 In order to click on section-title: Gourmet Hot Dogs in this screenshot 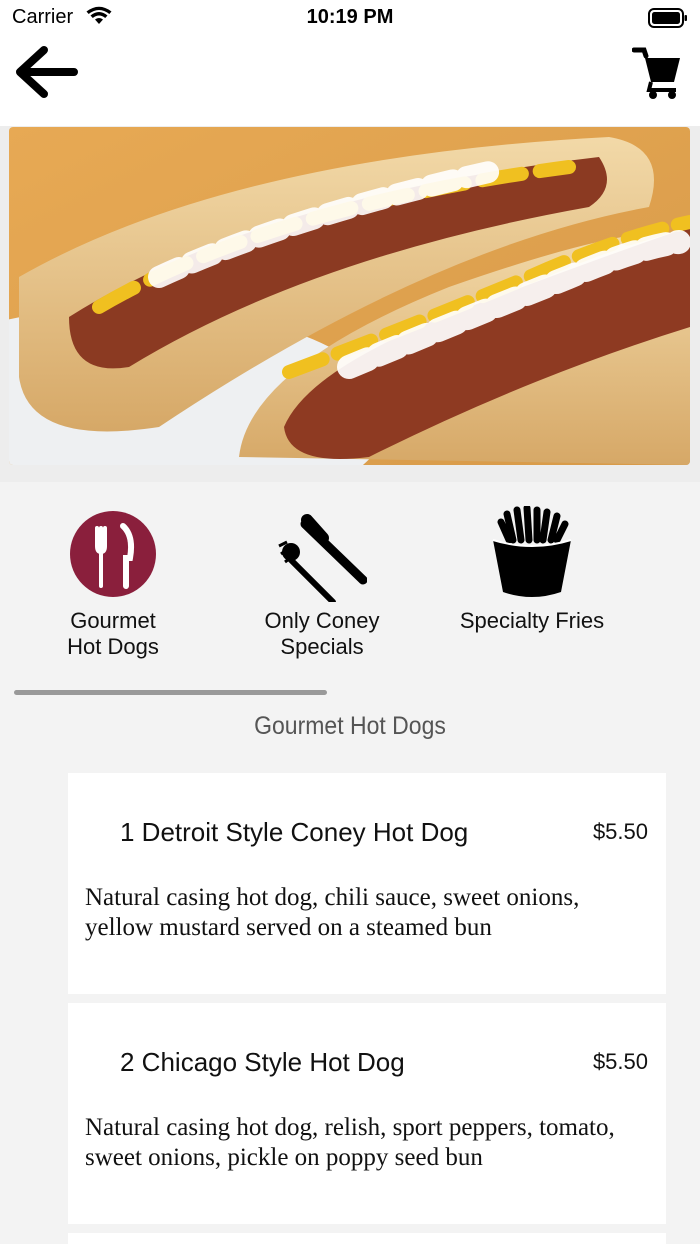, I will do `click(350, 726)`.